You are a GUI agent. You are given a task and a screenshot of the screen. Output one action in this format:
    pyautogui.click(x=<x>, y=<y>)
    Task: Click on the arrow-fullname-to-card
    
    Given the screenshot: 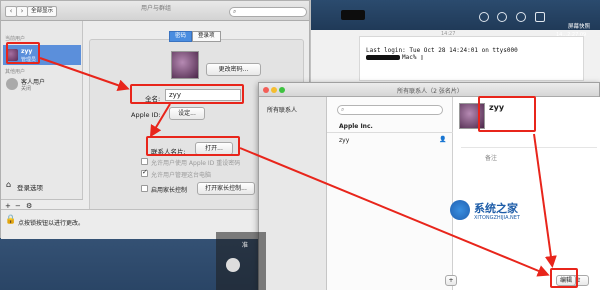 What is the action you would take?
    pyautogui.click(x=160, y=120)
    